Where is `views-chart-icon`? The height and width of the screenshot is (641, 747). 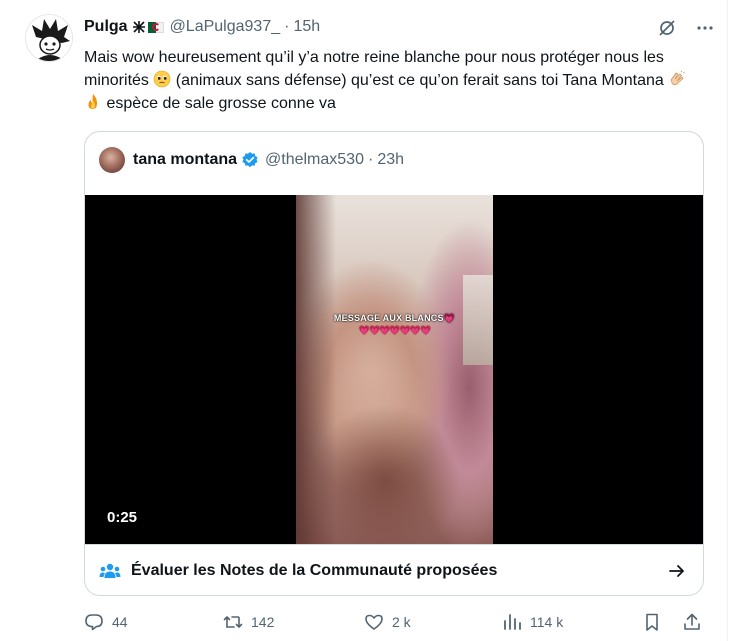
views-chart-icon is located at coordinates (512, 622).